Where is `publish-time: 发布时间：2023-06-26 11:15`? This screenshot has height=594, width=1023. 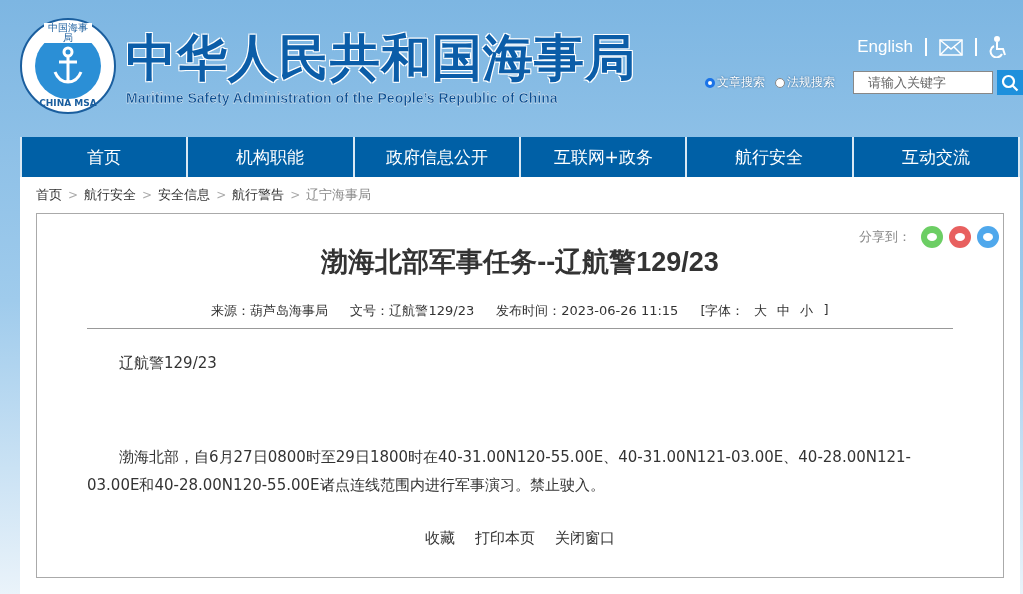
publish-time: 发布时间：2023-06-26 11:15 is located at coordinates (587, 311).